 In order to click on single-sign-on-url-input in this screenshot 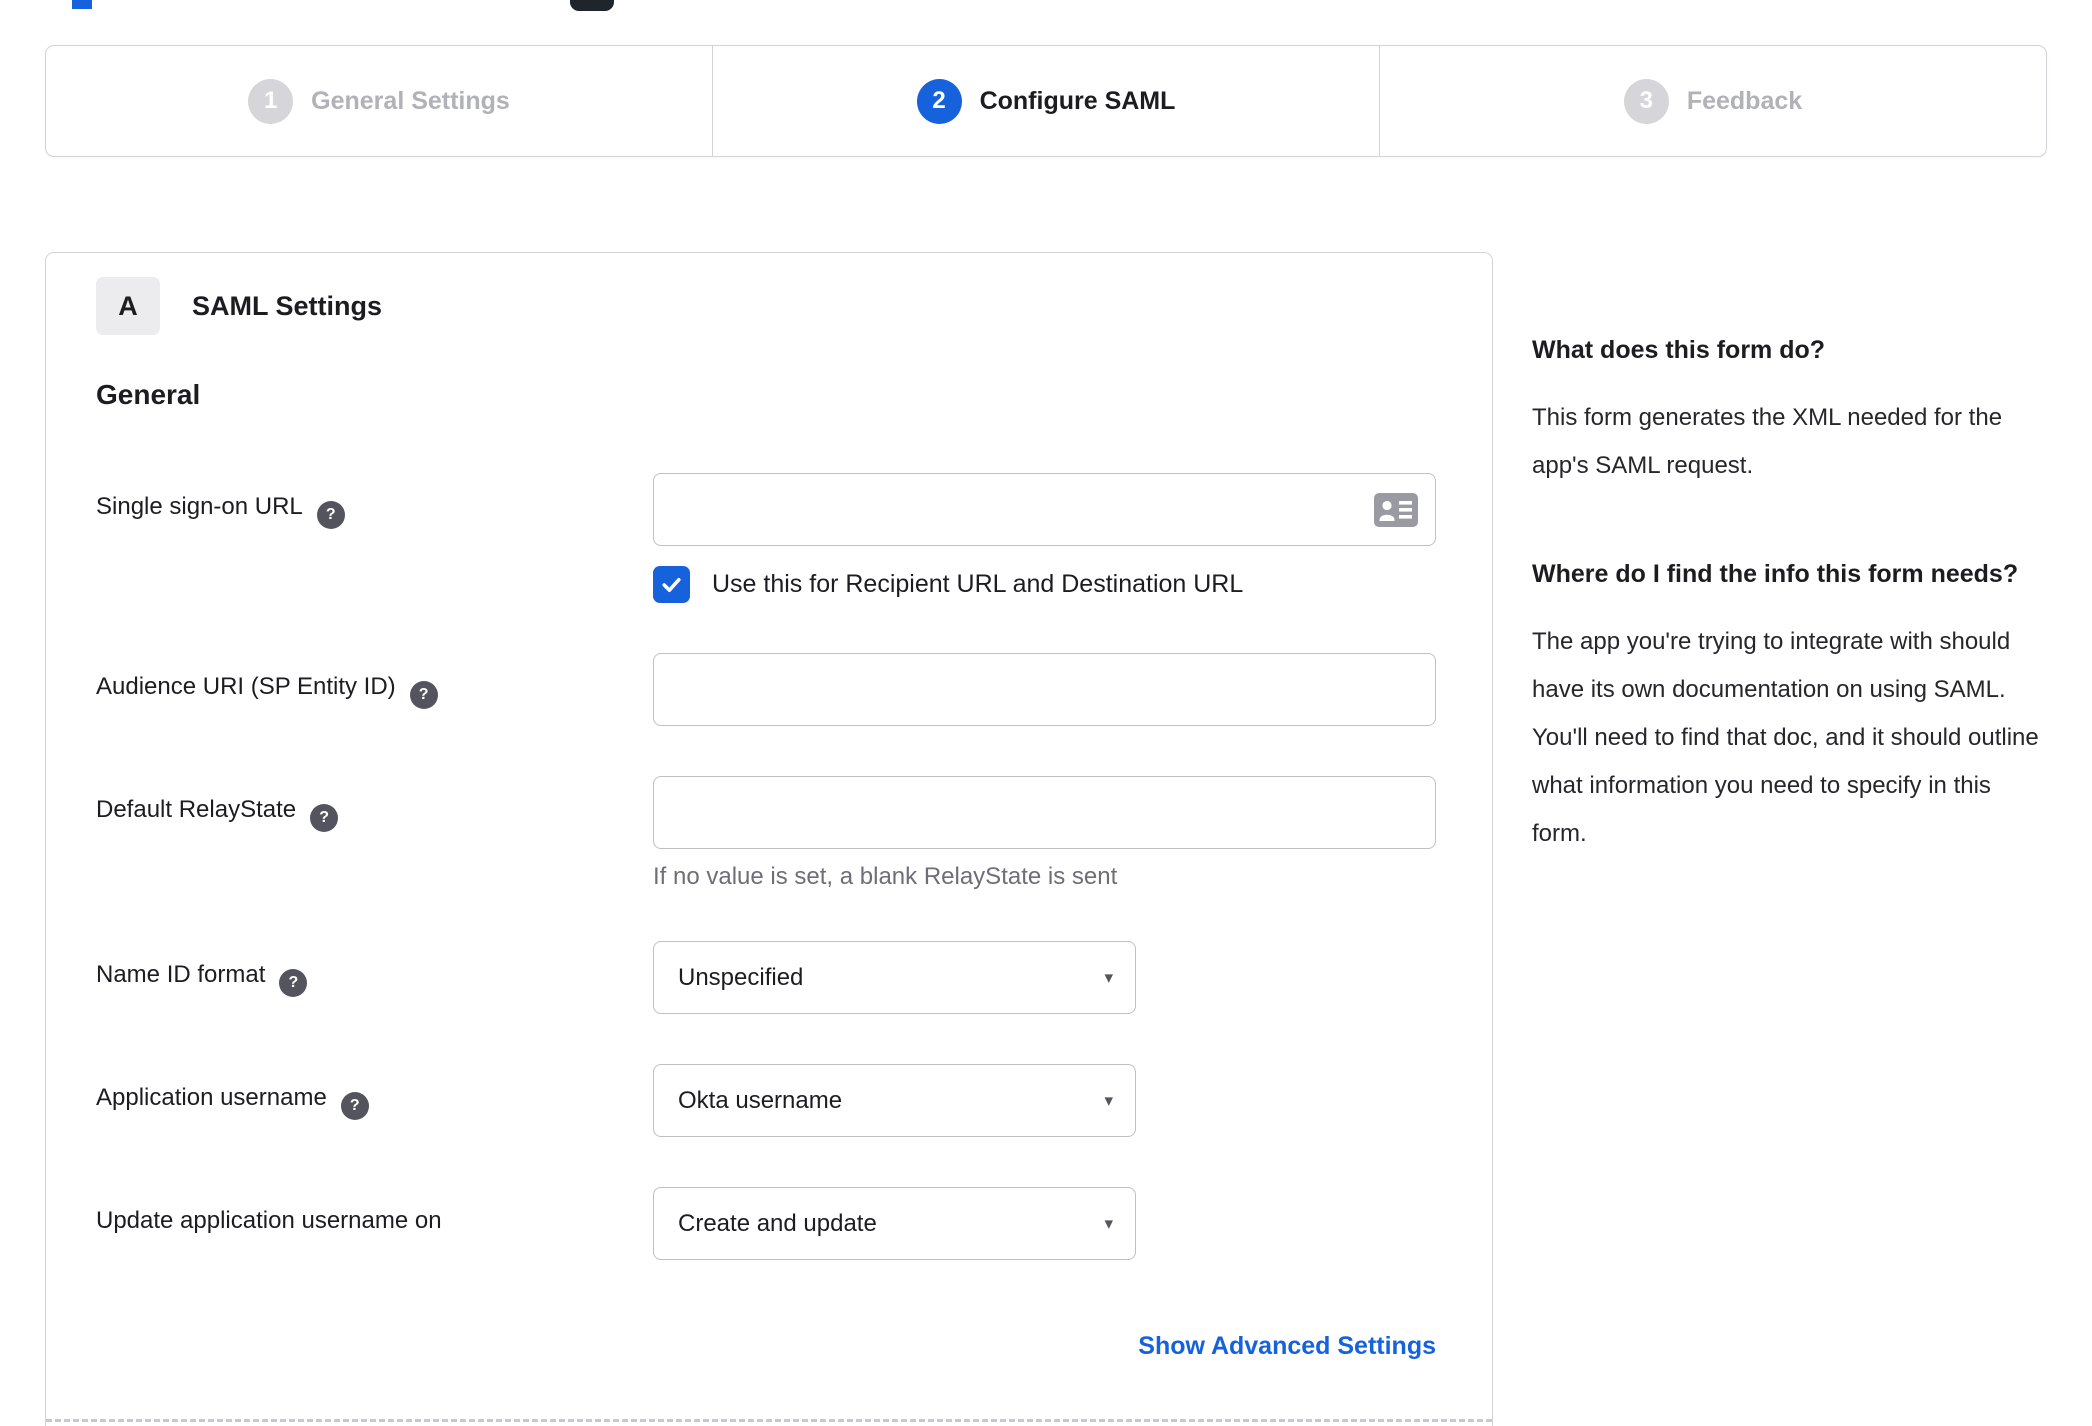, I will do `click(1044, 509)`.